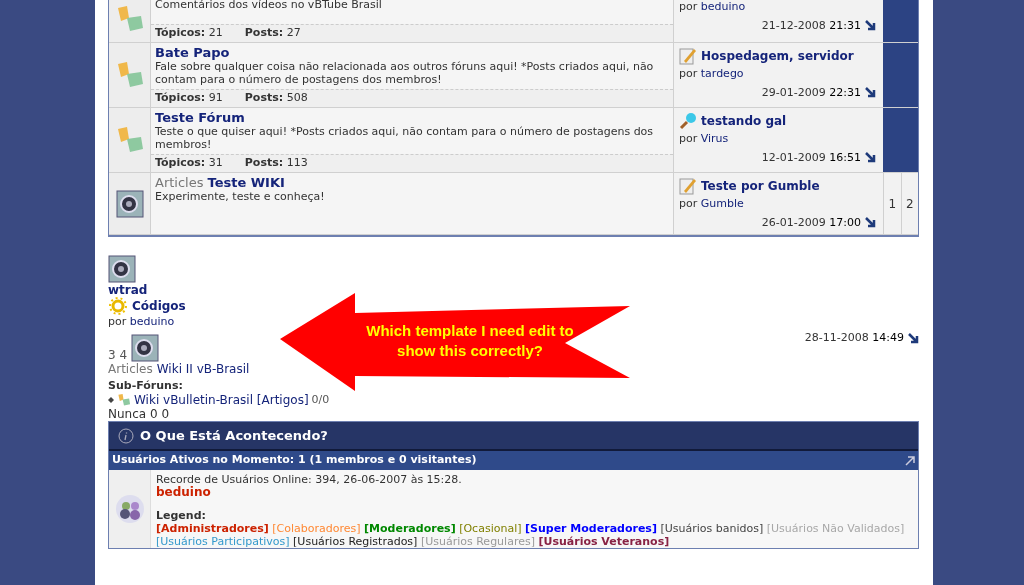  Describe the element at coordinates (118, 306) in the screenshot. I see `sun-icon` at that location.